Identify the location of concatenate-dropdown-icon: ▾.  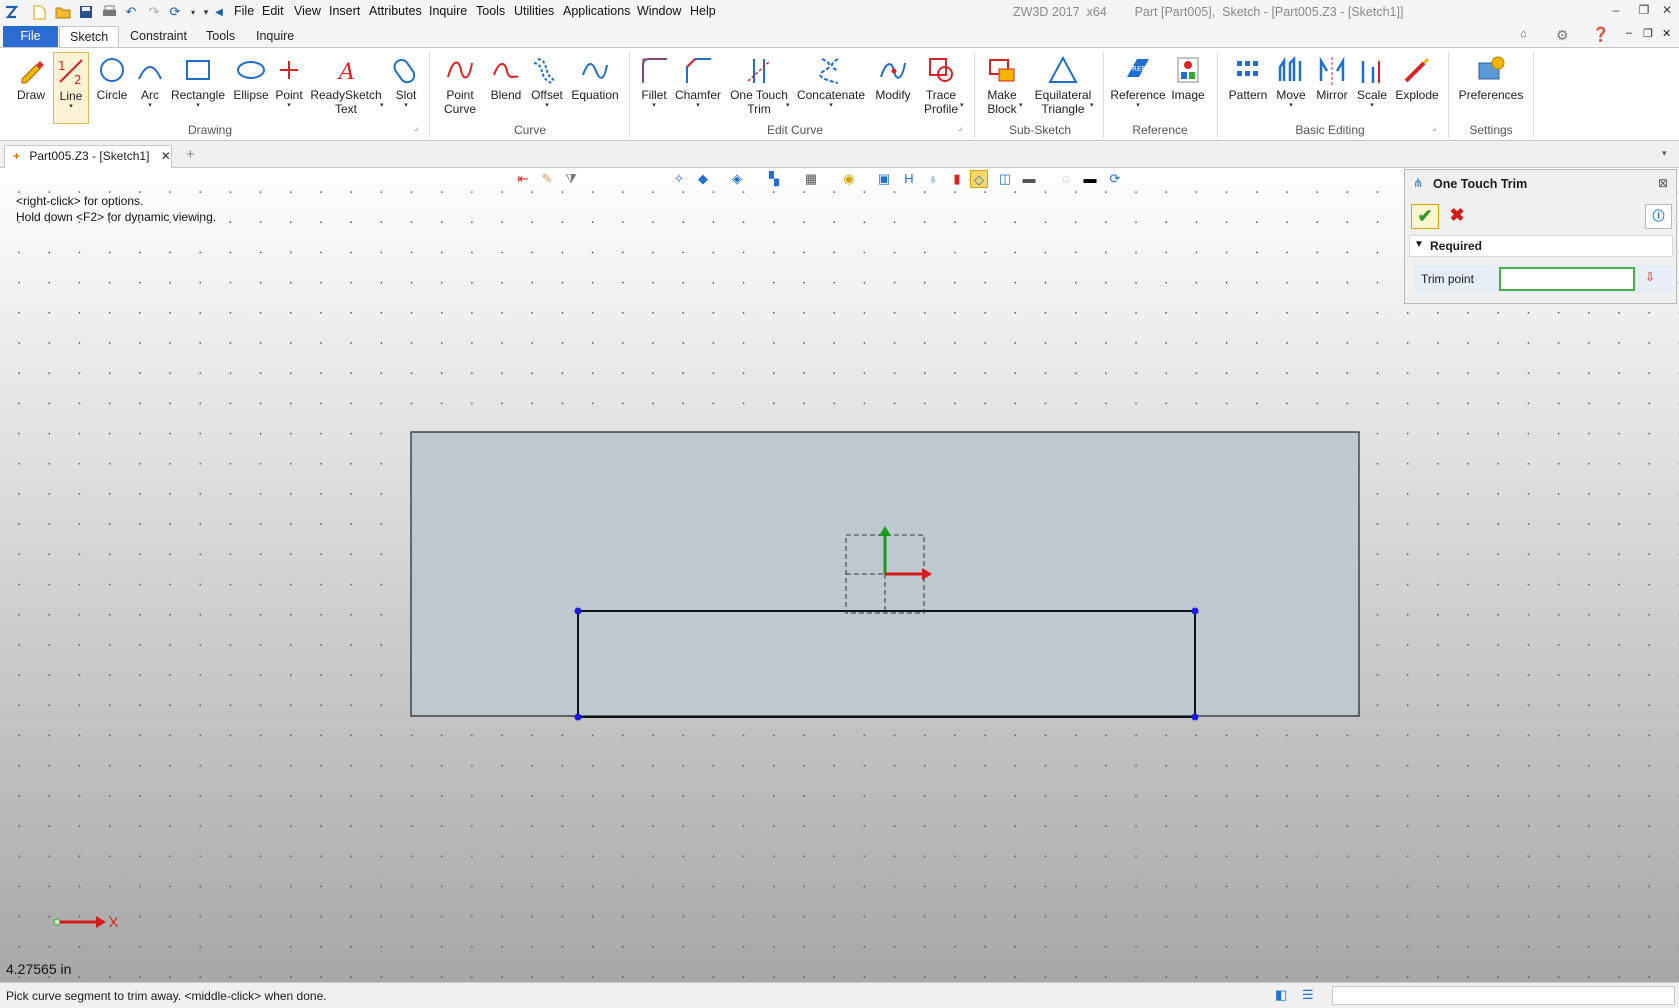
(831, 106).